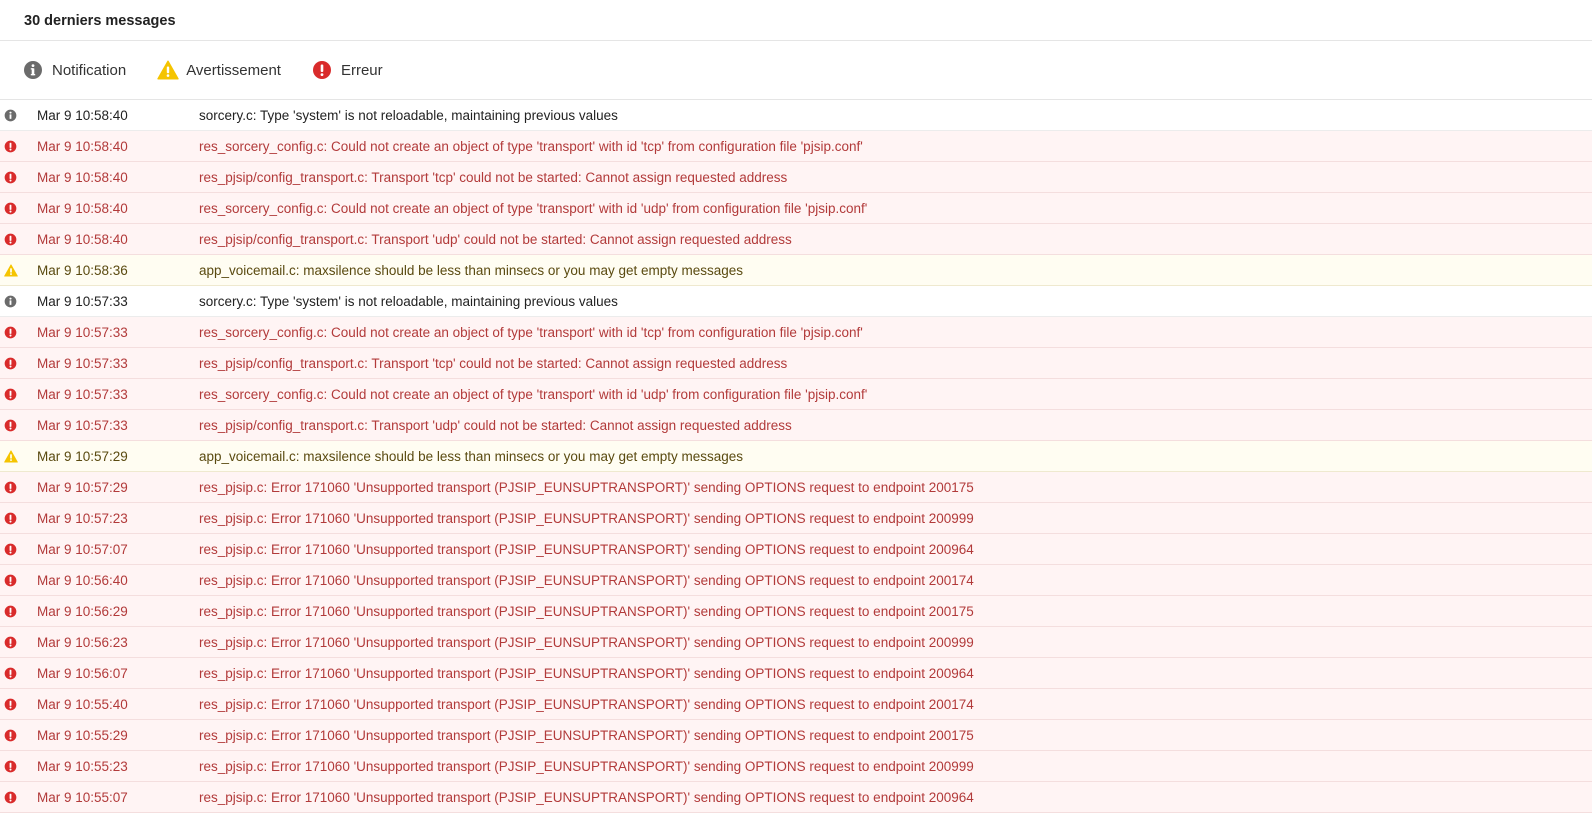 This screenshot has width=1592, height=824. Describe the element at coordinates (82, 735) in the screenshot. I see `log-time: Mar 9 10:55:29` at that location.